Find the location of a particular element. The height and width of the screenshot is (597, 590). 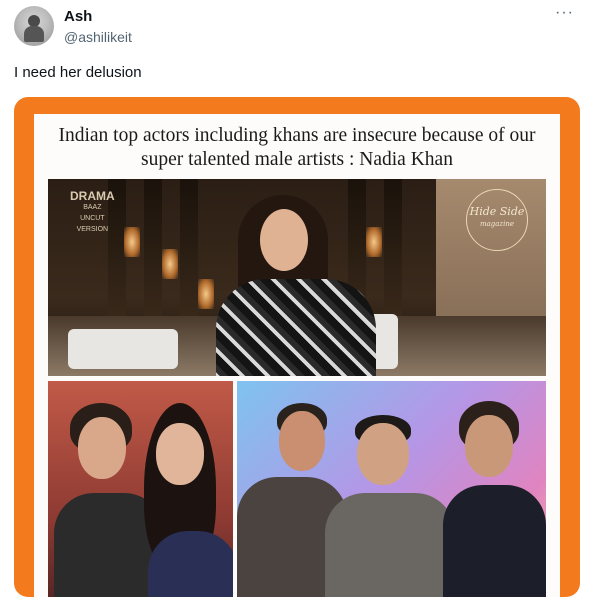

avatar-torso is located at coordinates (34, 34).